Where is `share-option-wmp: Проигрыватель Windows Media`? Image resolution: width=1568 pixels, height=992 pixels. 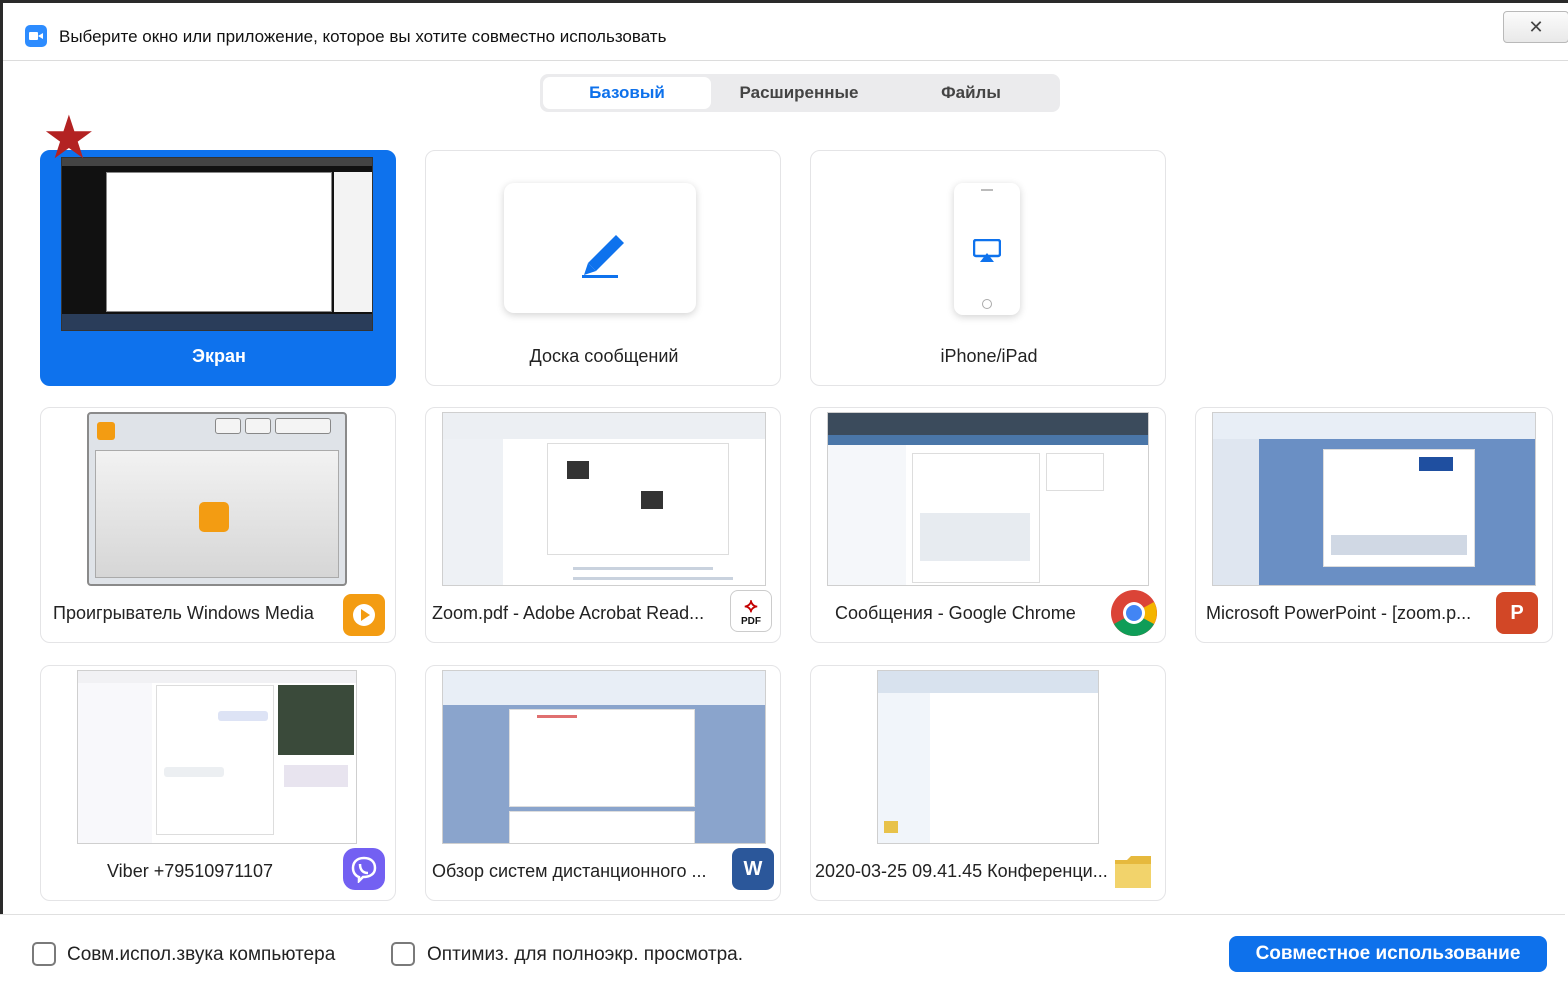 share-option-wmp: Проигрыватель Windows Media is located at coordinates (218, 525).